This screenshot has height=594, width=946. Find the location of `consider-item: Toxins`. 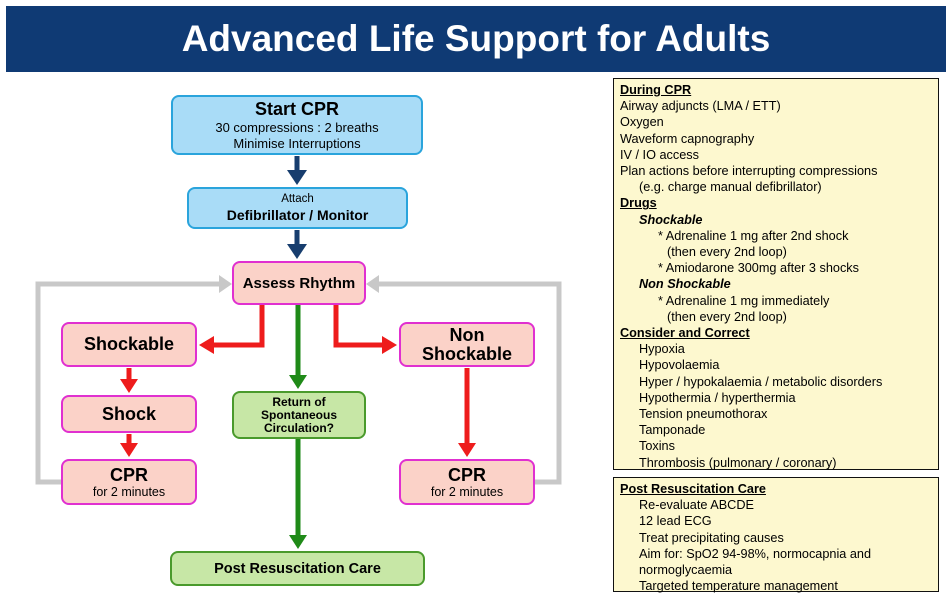

consider-item: Toxins is located at coordinates (657, 446).